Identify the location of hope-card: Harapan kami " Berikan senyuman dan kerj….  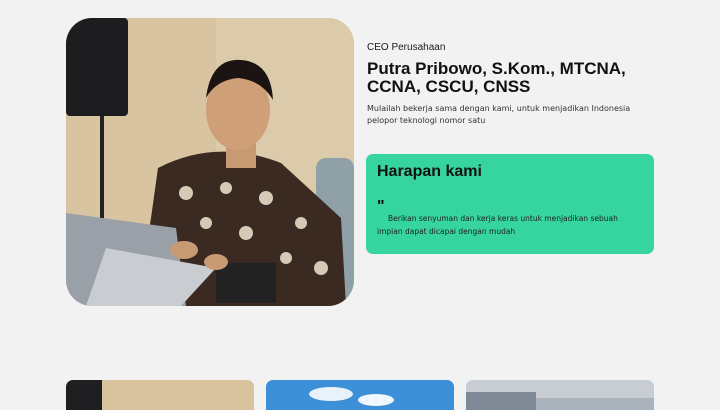
(510, 204).